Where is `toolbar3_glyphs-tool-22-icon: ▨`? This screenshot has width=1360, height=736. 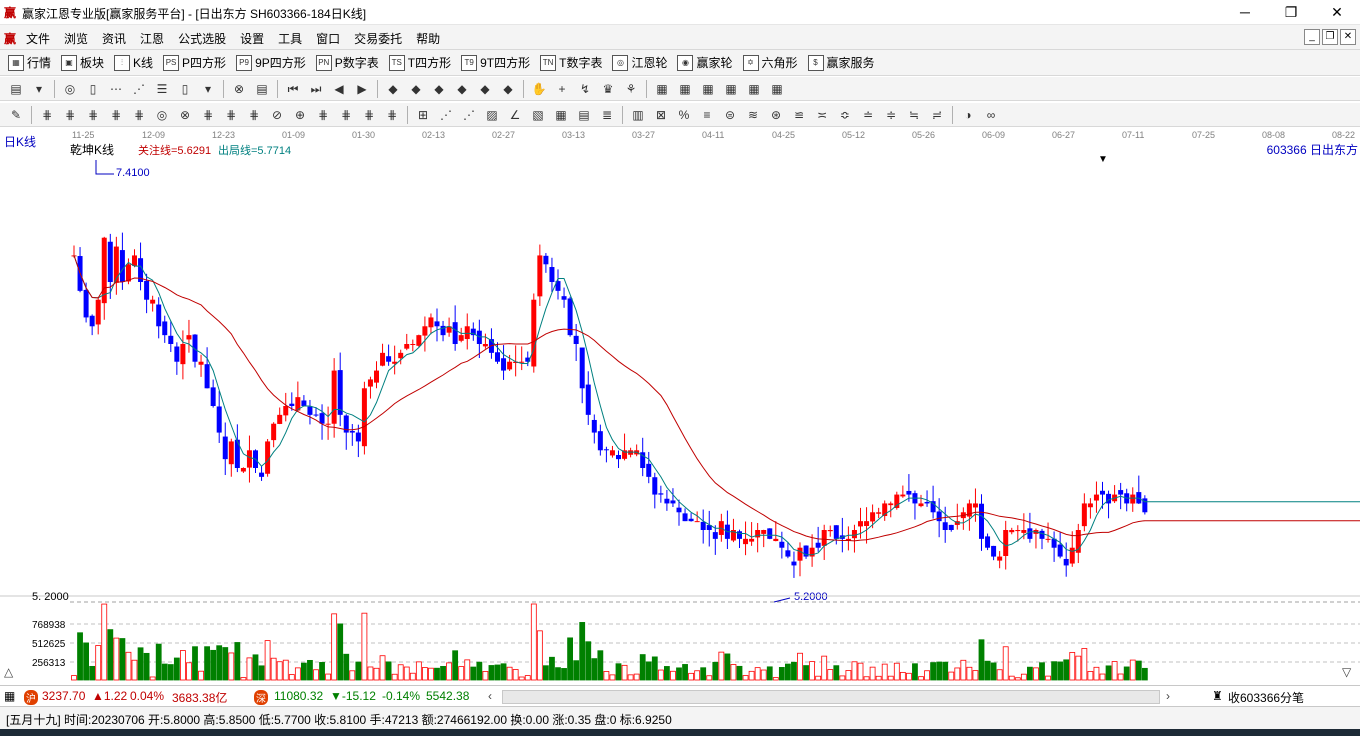
toolbar3_glyphs-tool-22-icon: ▨ is located at coordinates (492, 115).